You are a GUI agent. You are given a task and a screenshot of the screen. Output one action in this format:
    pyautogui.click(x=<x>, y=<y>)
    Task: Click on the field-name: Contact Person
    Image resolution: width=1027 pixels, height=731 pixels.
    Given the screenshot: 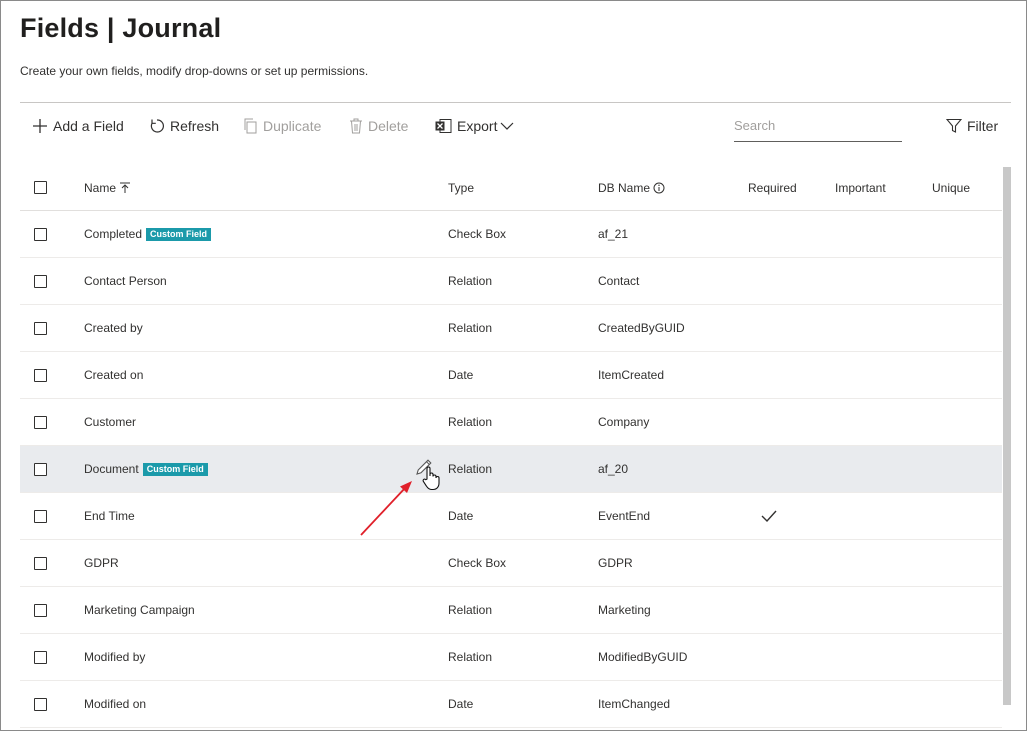 What is the action you would take?
    pyautogui.click(x=125, y=281)
    